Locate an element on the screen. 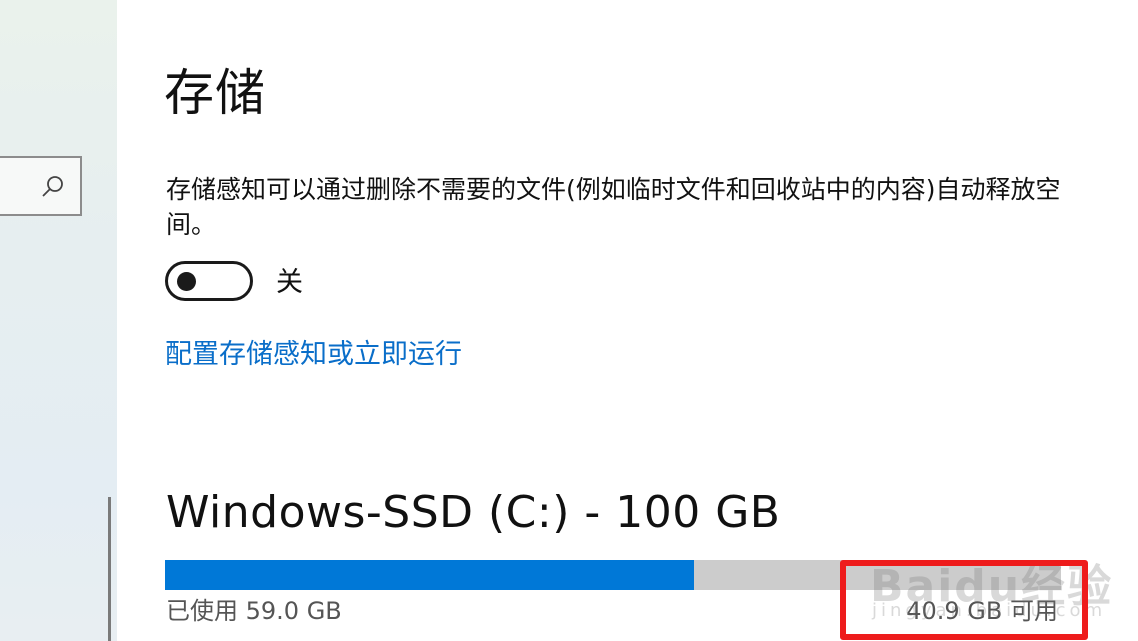 The width and height of the screenshot is (1138, 641). drive-title: Windows-SSD (C:) - 100 GB is located at coordinates (473, 512).